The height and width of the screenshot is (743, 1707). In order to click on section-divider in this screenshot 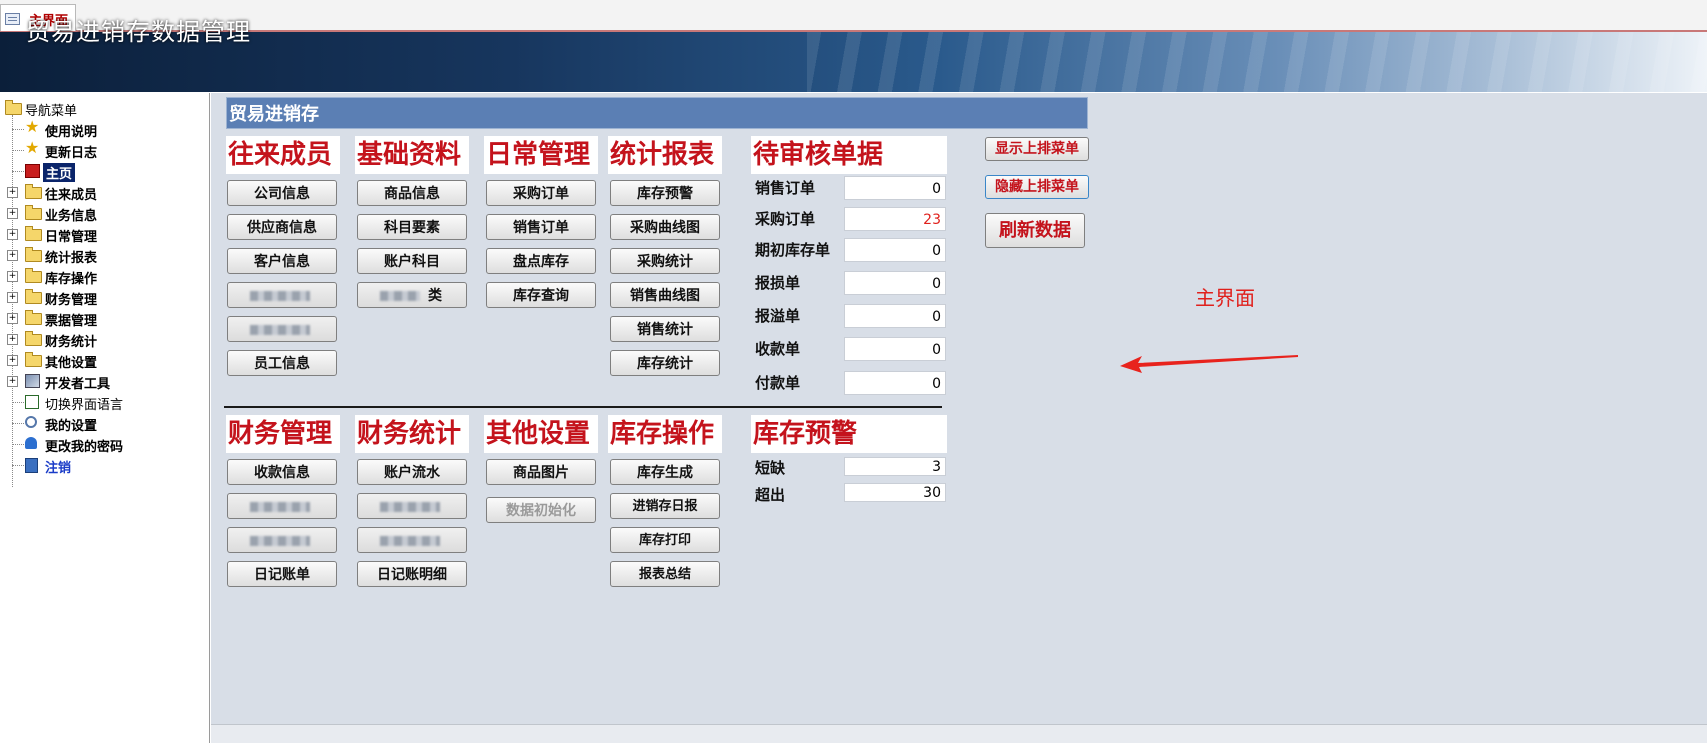, I will do `click(583, 407)`.